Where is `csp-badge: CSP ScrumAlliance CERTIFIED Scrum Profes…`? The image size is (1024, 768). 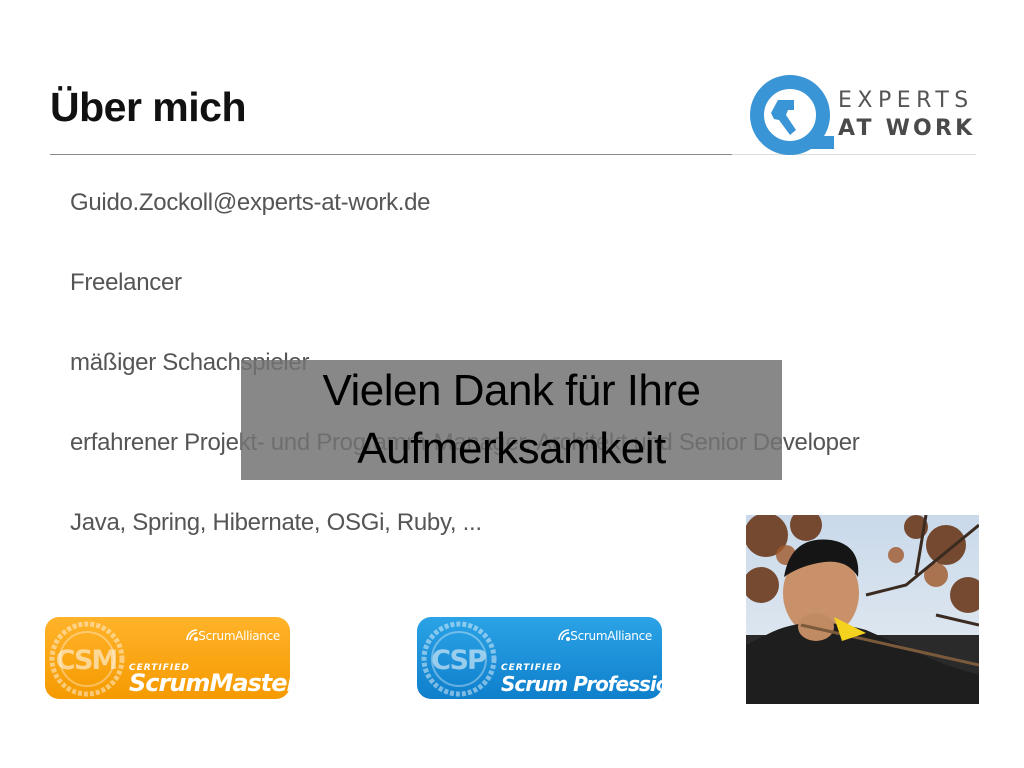
csp-badge: CSP ScrumAlliance CERTIFIED Scrum Profes… is located at coordinates (539, 658).